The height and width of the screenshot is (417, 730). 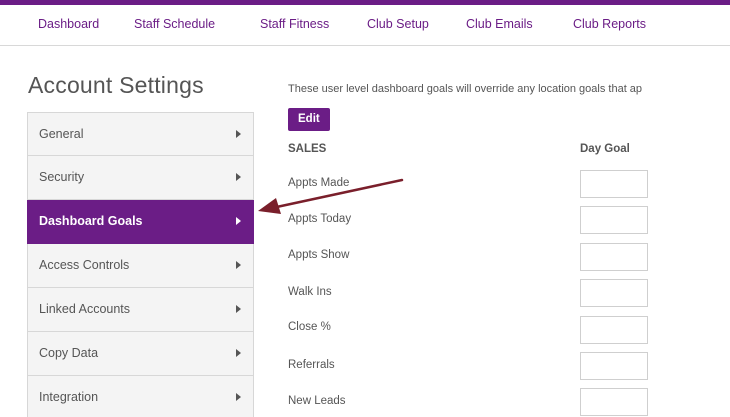 I want to click on day-goal-input-appts-today, so click(x=614, y=220).